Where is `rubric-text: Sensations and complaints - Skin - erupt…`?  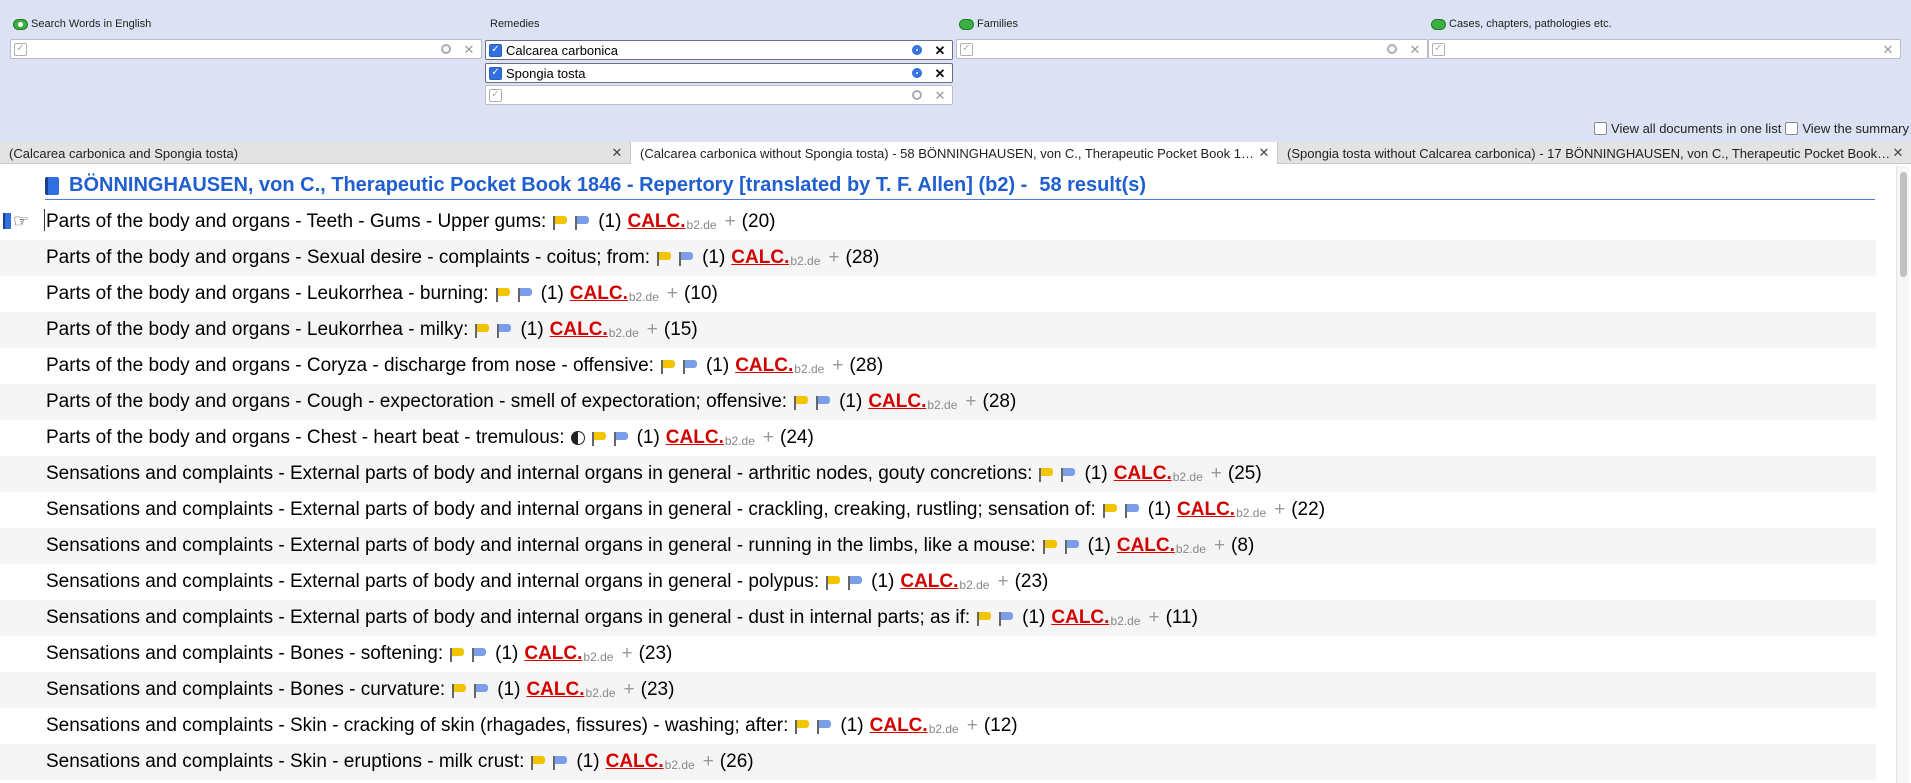
rubric-text: Sensations and complaints - Skin - erupt… is located at coordinates (285, 762).